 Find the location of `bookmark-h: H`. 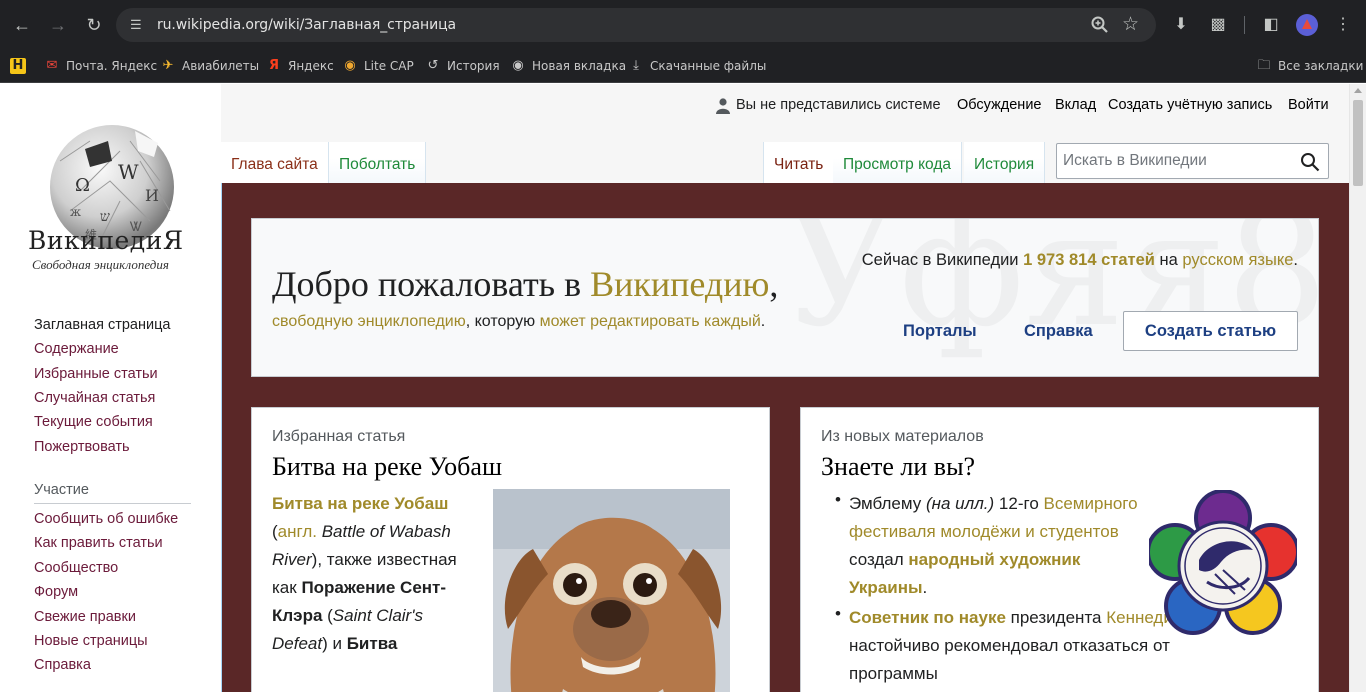

bookmark-h: H is located at coordinates (18, 66).